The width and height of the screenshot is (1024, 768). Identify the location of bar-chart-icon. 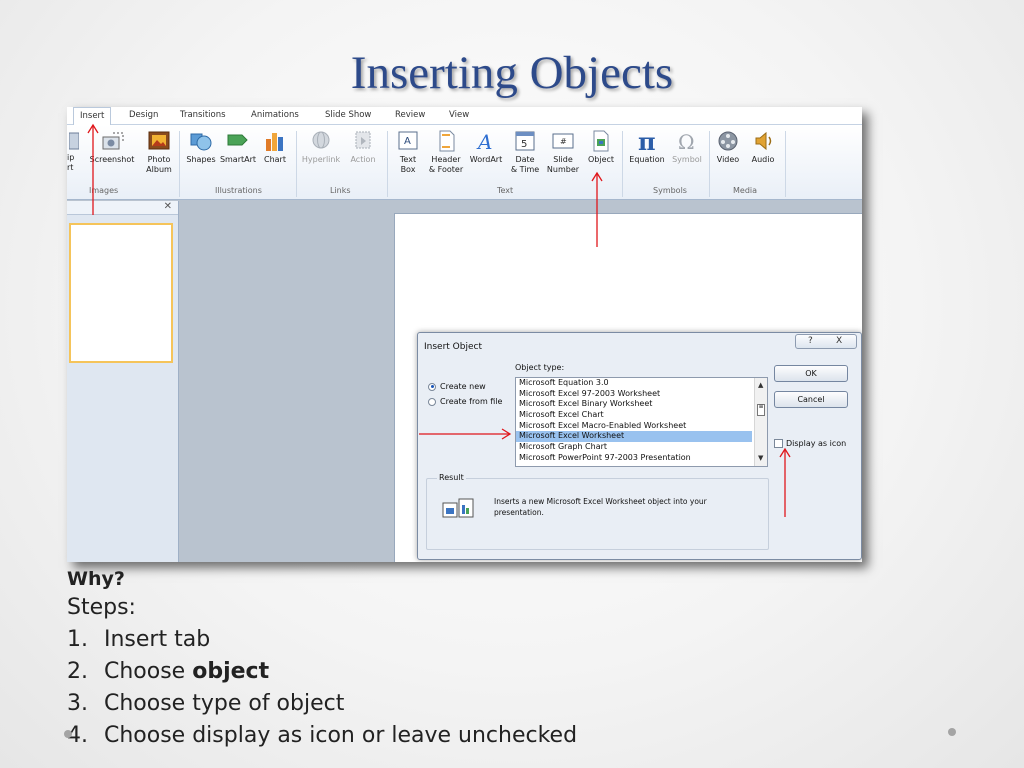
(274, 142).